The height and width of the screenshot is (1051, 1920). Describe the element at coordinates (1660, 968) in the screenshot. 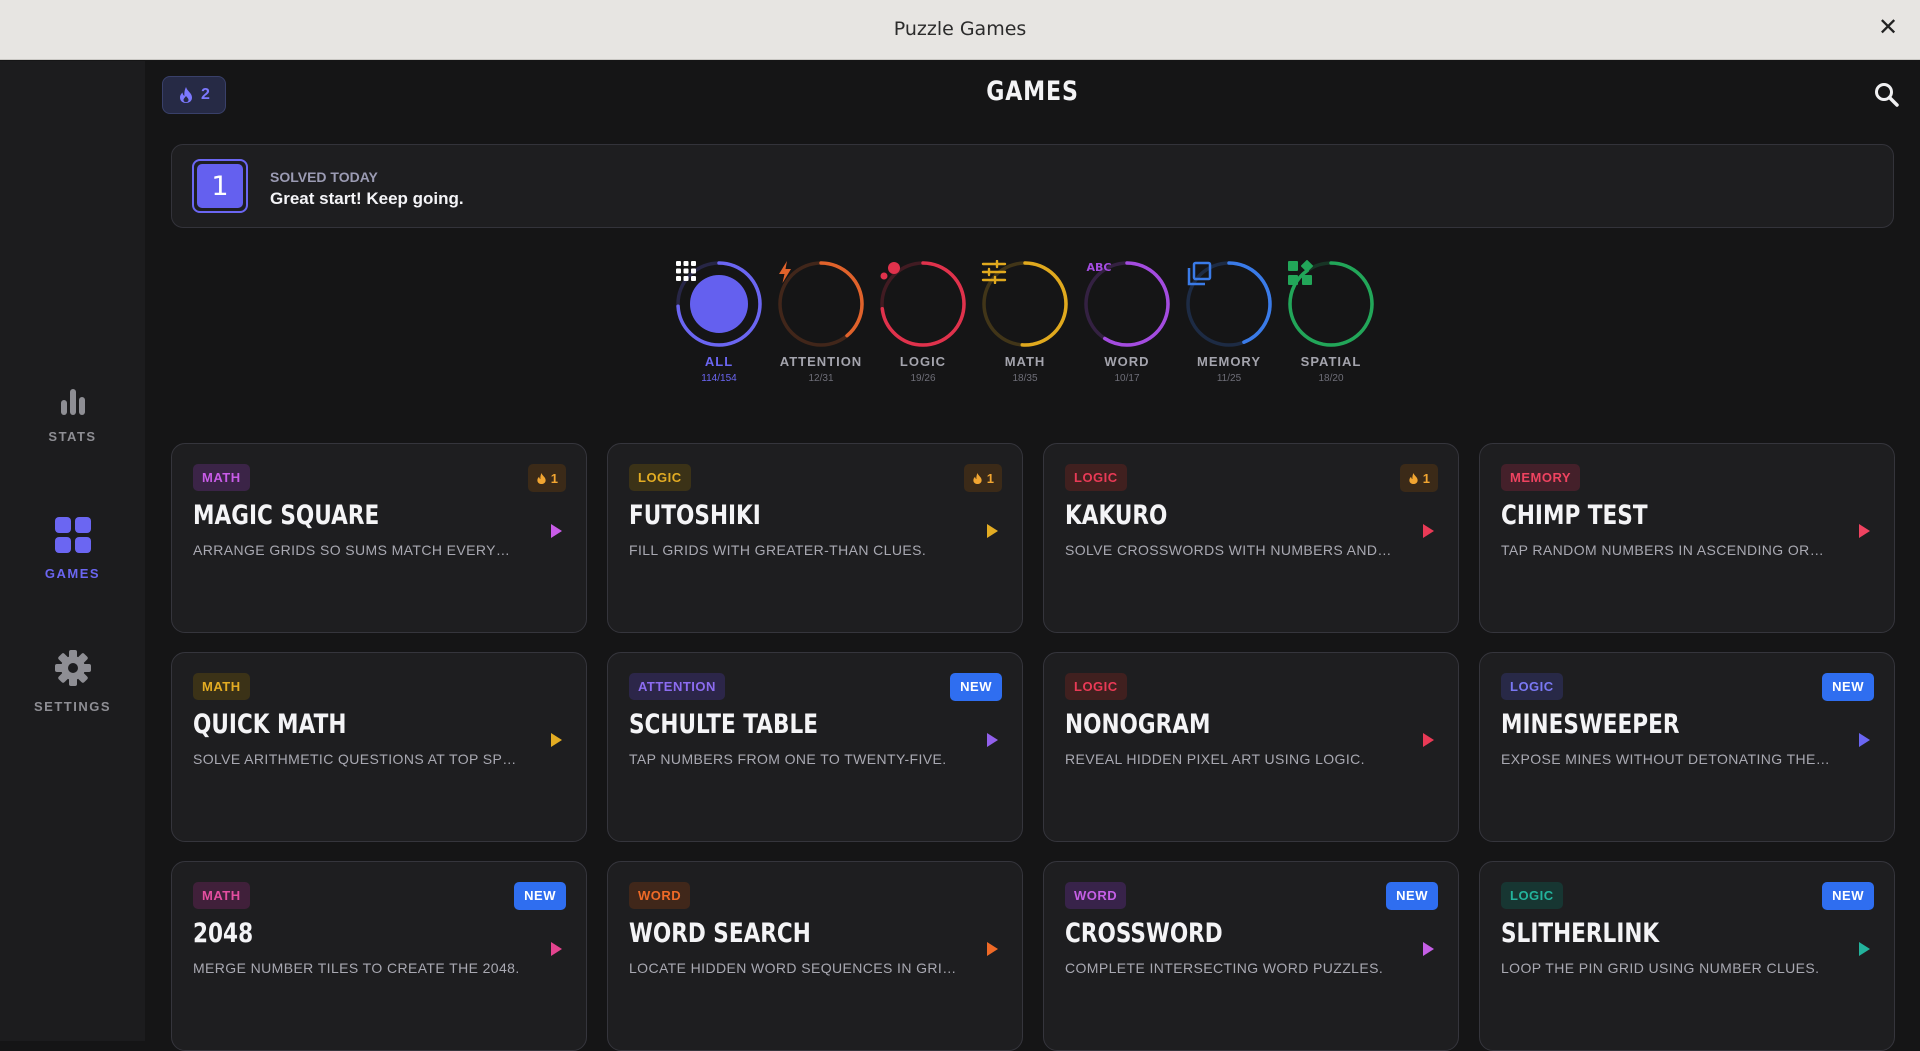

I see `game-description: LOOP THE PIN GRID USING NUMBER CLUES.` at that location.